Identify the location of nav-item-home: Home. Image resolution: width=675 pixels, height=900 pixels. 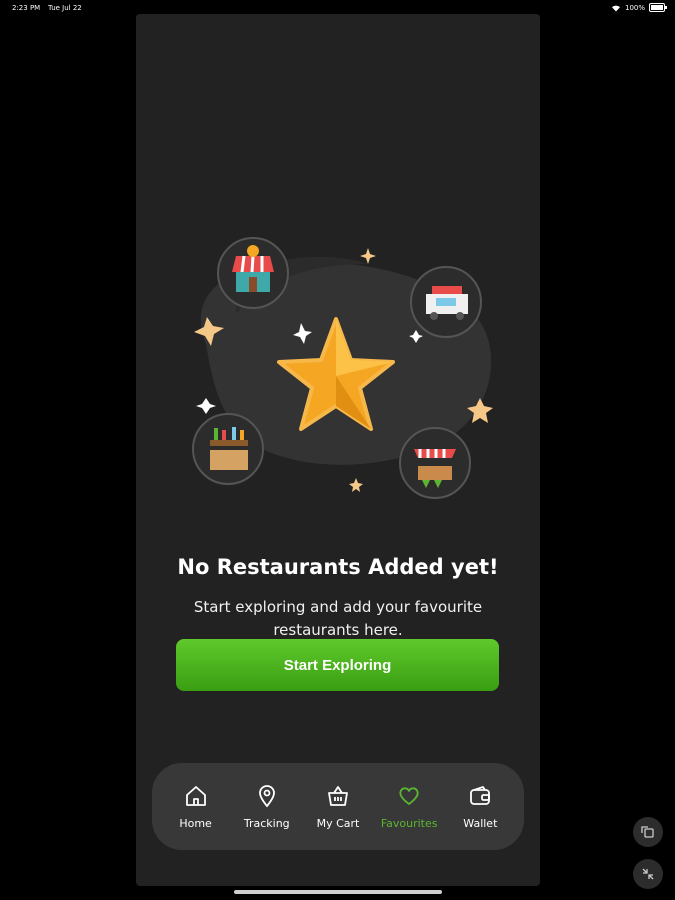
(196, 807).